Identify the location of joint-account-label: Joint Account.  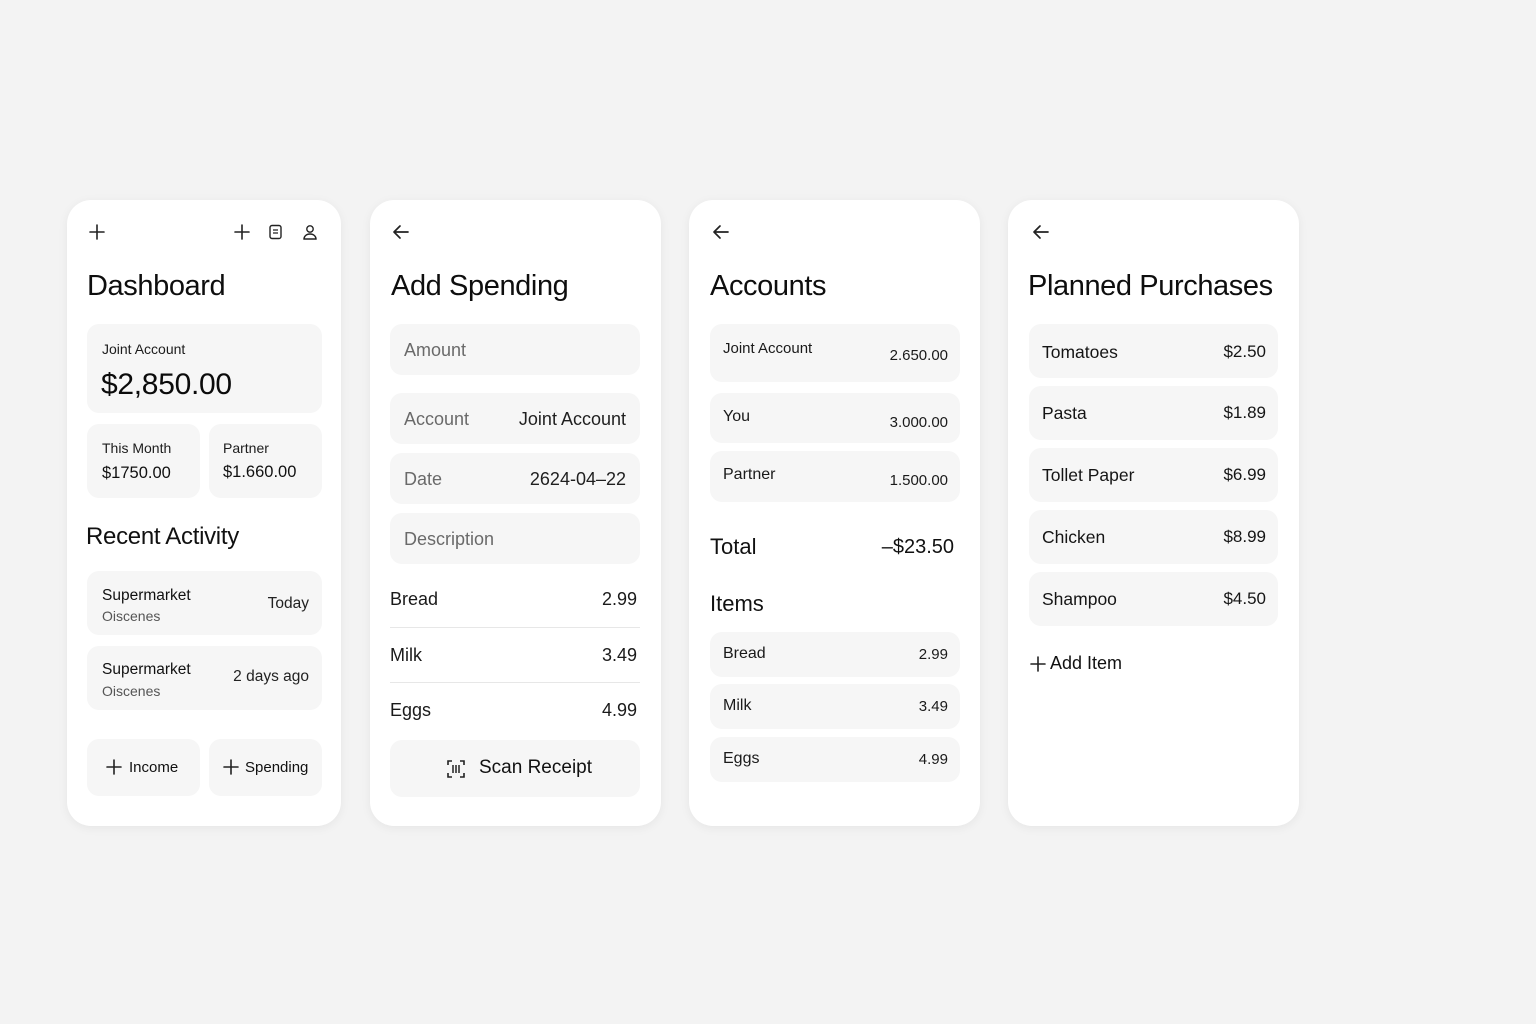
(144, 349).